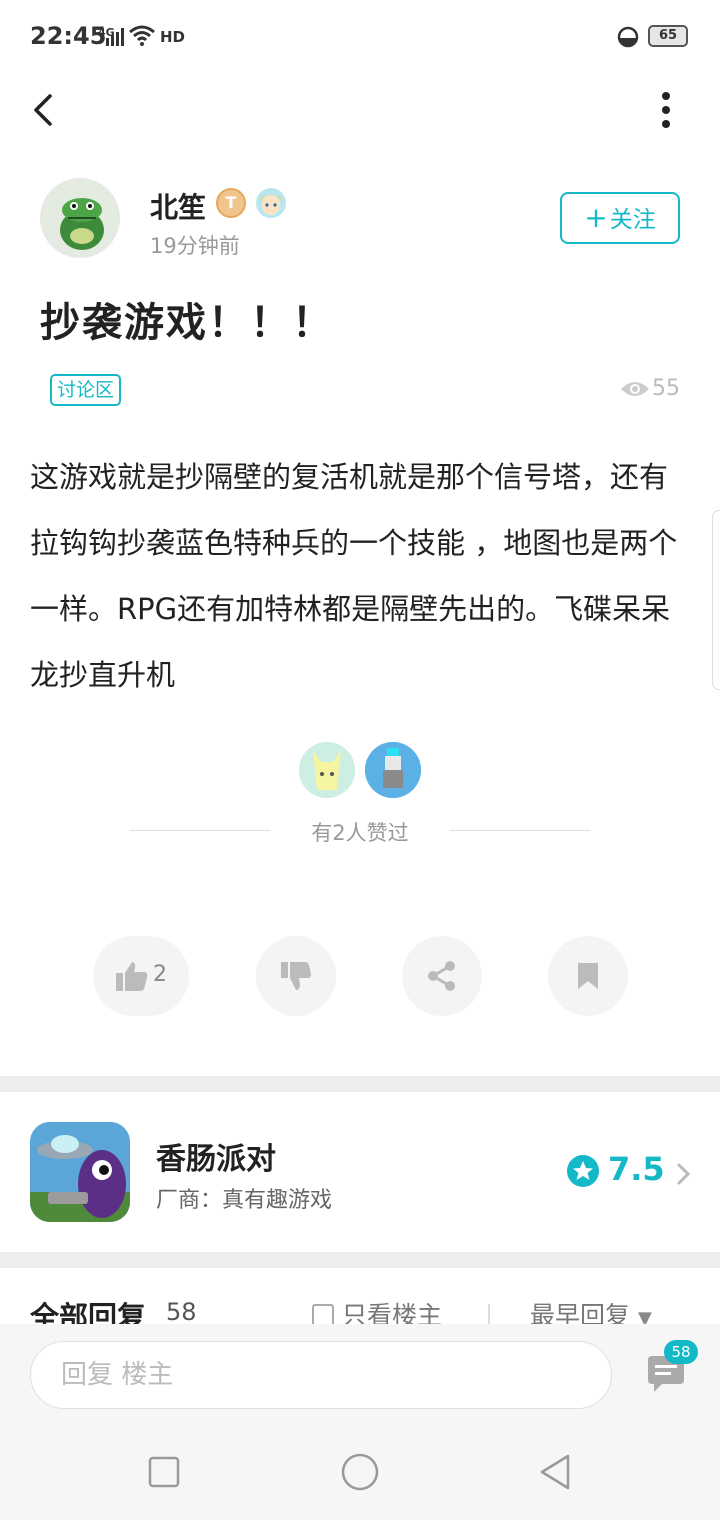 This screenshot has height=1520, width=720. Describe the element at coordinates (187, 323) in the screenshot. I see `post-title: 抄袭游戏！！！` at that location.